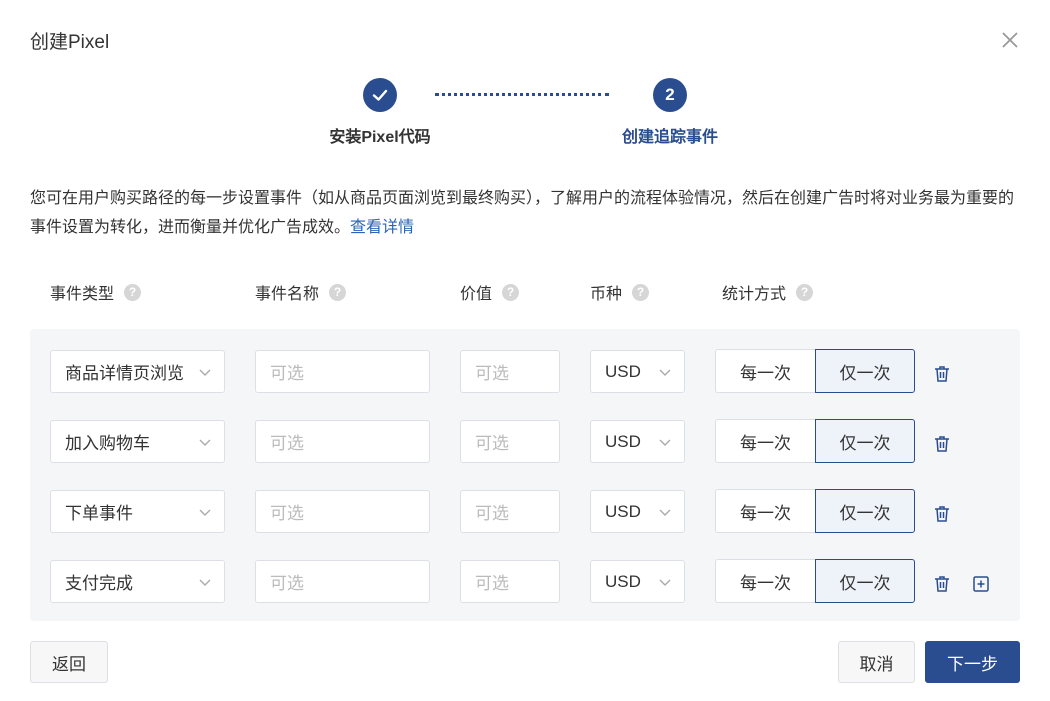 The width and height of the screenshot is (1050, 701). What do you see at coordinates (137, 441) in the screenshot?
I see `event-type-select: 加入购物车` at bounding box center [137, 441].